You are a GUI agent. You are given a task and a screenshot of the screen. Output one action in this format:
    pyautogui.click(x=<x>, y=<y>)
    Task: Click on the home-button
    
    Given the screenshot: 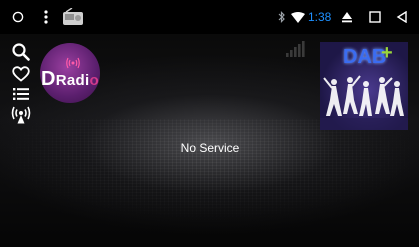 What is the action you would take?
    pyautogui.click(x=18, y=17)
    